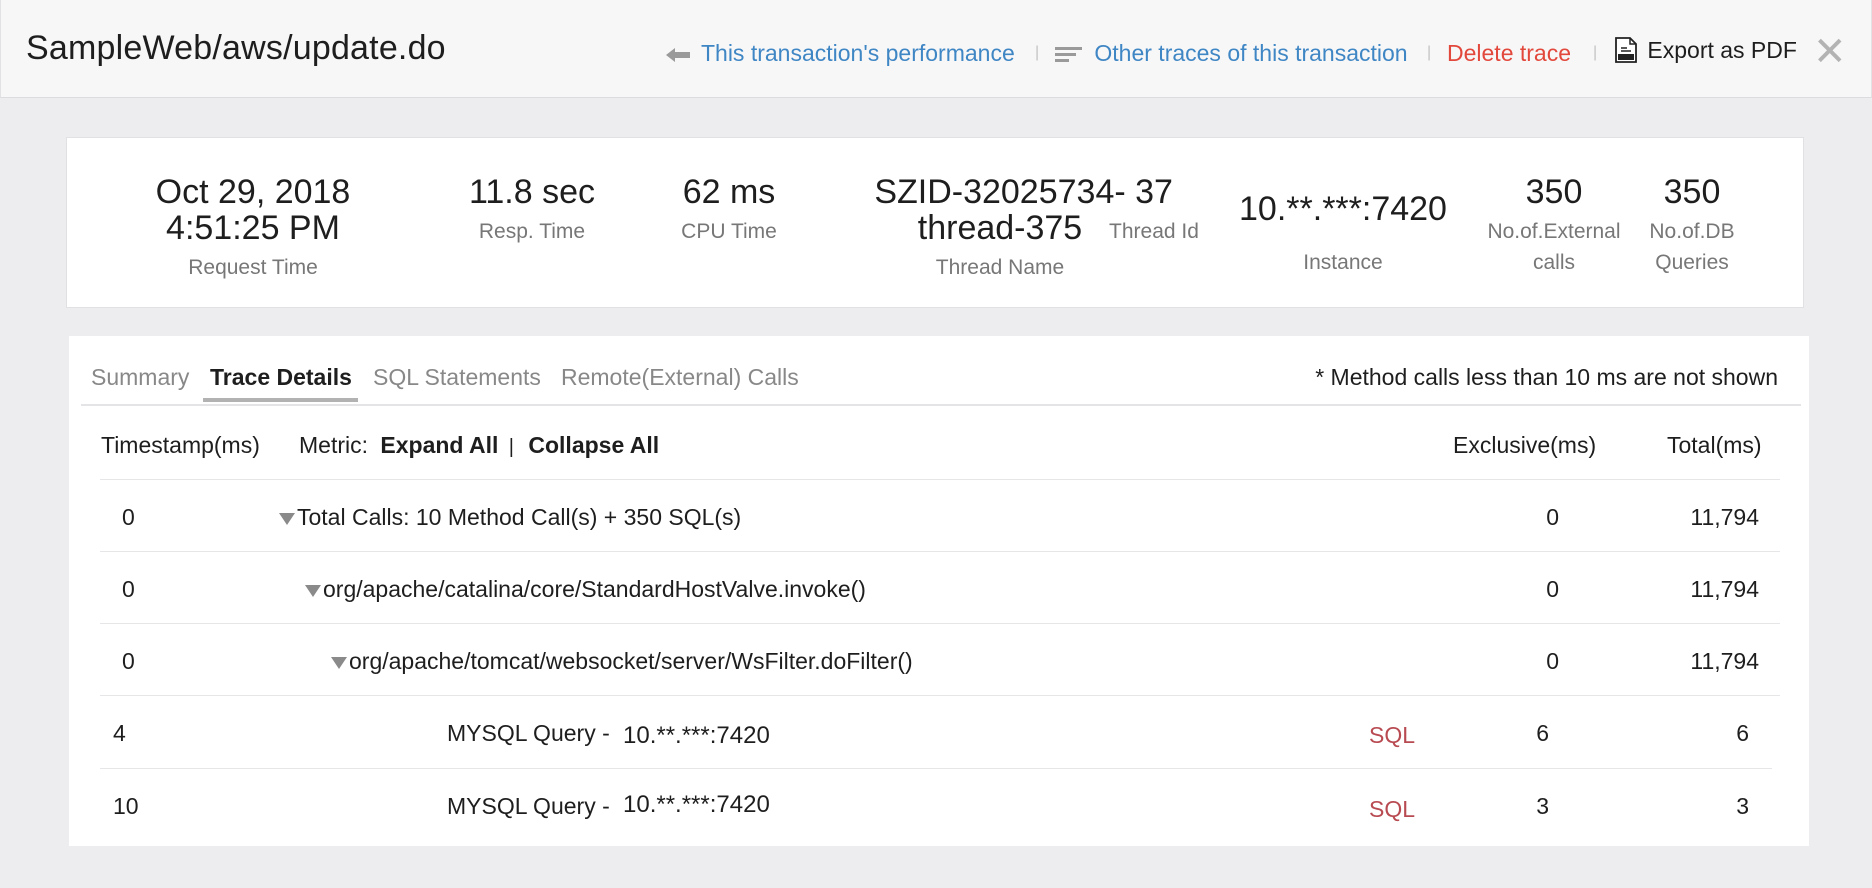 The width and height of the screenshot is (1872, 888). What do you see at coordinates (1343, 262) in the screenshot?
I see `stat-label: Instance` at bounding box center [1343, 262].